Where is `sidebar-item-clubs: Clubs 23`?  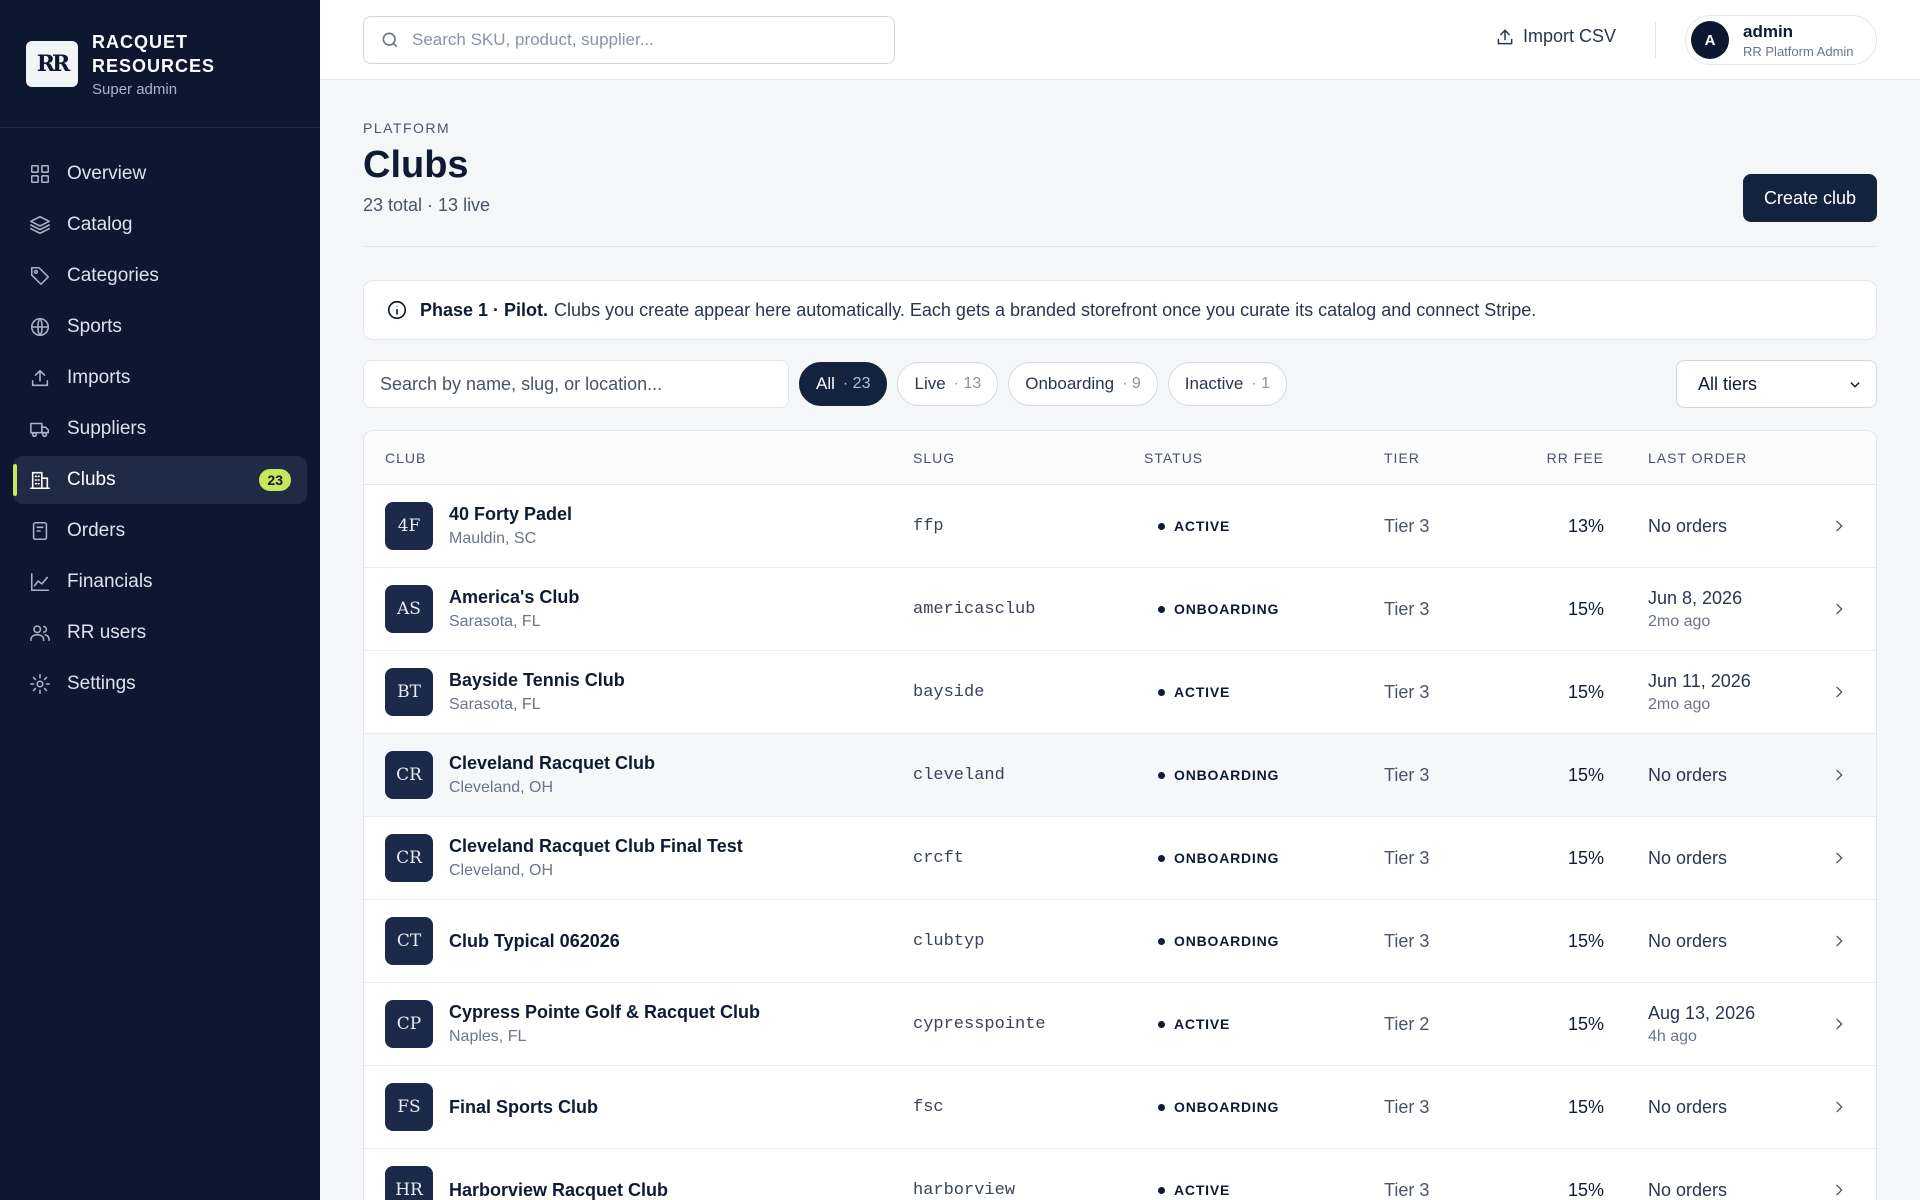 sidebar-item-clubs: Clubs 23 is located at coordinates (160, 480).